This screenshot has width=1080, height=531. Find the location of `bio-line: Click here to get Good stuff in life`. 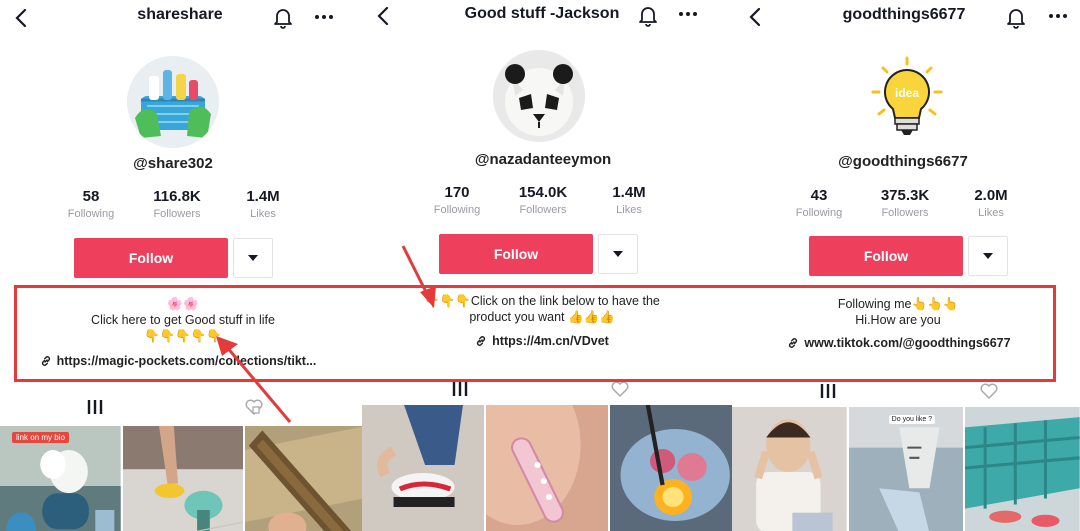

bio-line: Click here to get Good stuff in life is located at coordinates (183, 320).